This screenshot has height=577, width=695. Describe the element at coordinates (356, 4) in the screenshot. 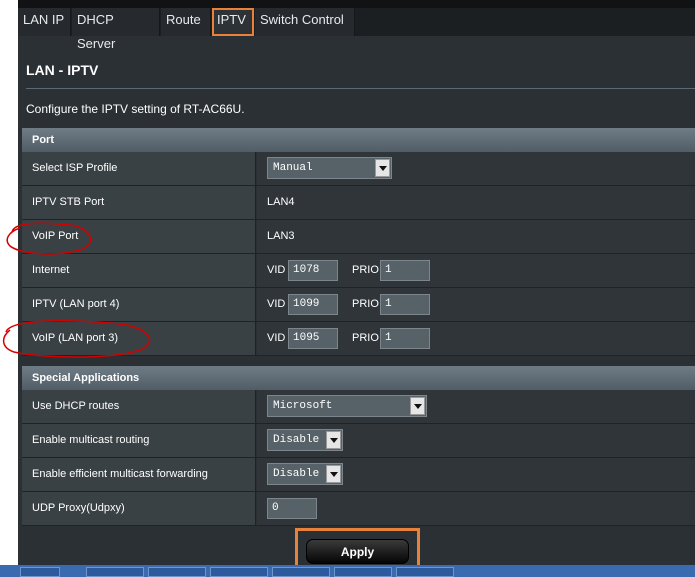

I see `top-strip` at that location.